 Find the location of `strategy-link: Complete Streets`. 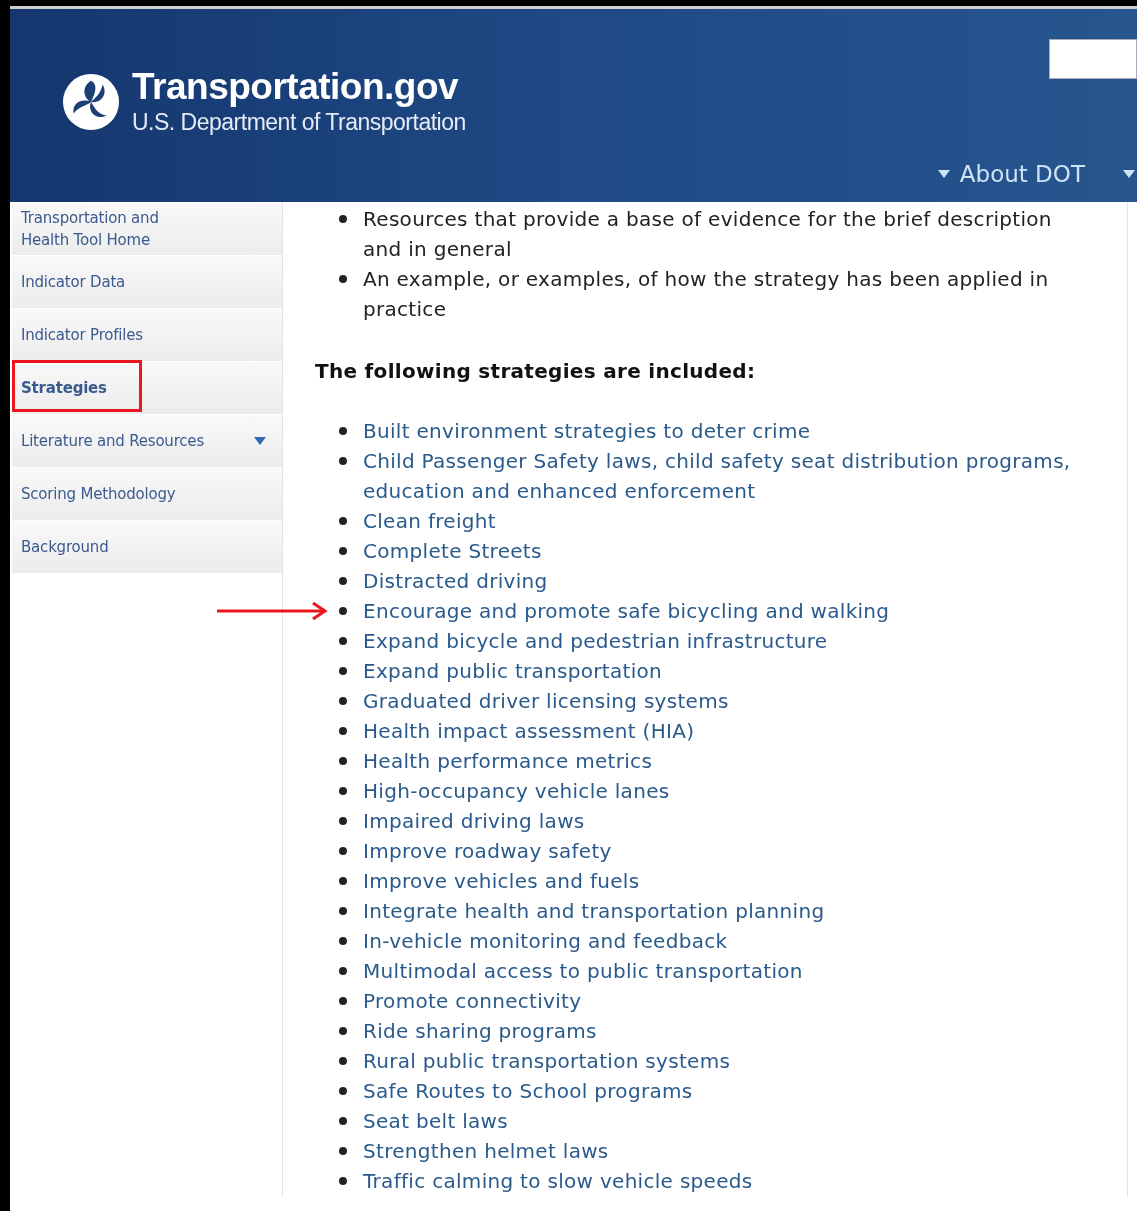

strategy-link: Complete Streets is located at coordinates (452, 551).